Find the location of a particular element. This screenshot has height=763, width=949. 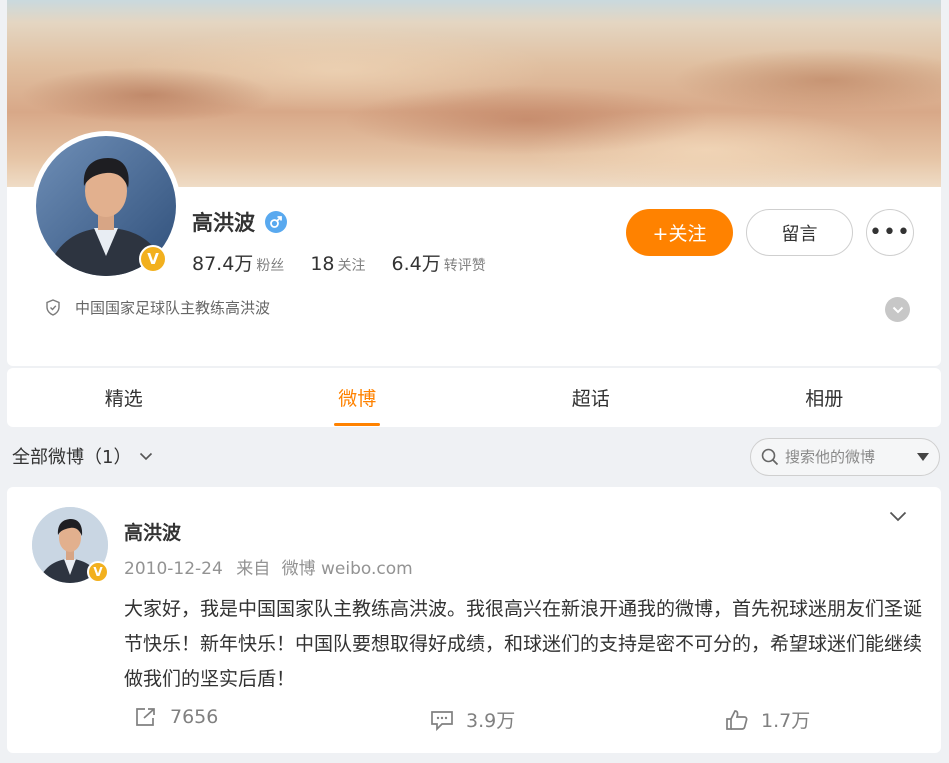

stat-engagement: 6.4万 转评赞 is located at coordinates (439, 262).